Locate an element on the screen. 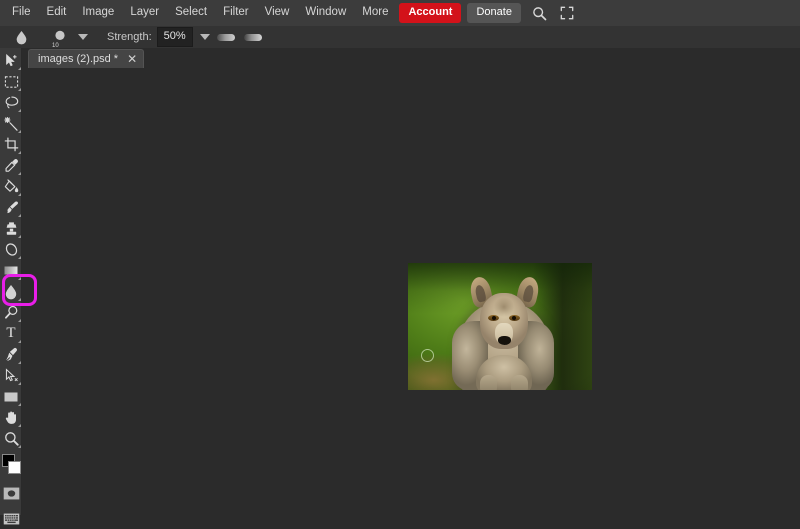  eraser-tool is located at coordinates (11, 249).